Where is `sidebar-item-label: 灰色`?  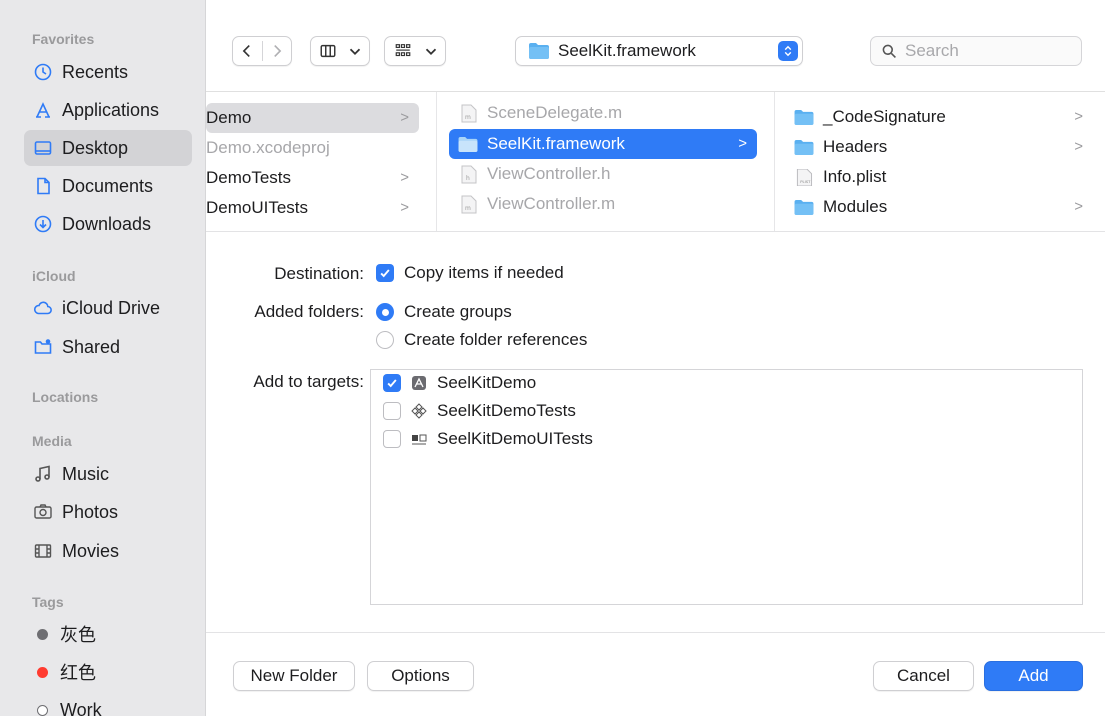
sidebar-item-label: 灰色 is located at coordinates (78, 635).